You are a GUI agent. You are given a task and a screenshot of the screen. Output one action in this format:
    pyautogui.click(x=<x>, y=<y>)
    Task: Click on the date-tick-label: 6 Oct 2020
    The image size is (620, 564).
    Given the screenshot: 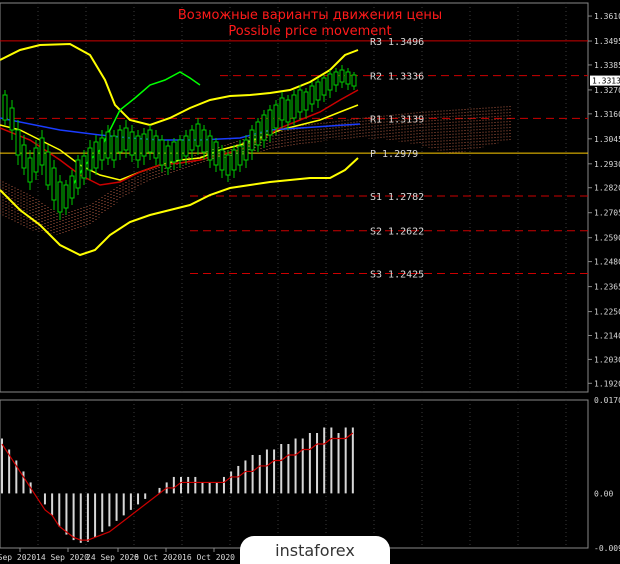 What is the action you would take?
    pyautogui.click(x=158, y=557)
    